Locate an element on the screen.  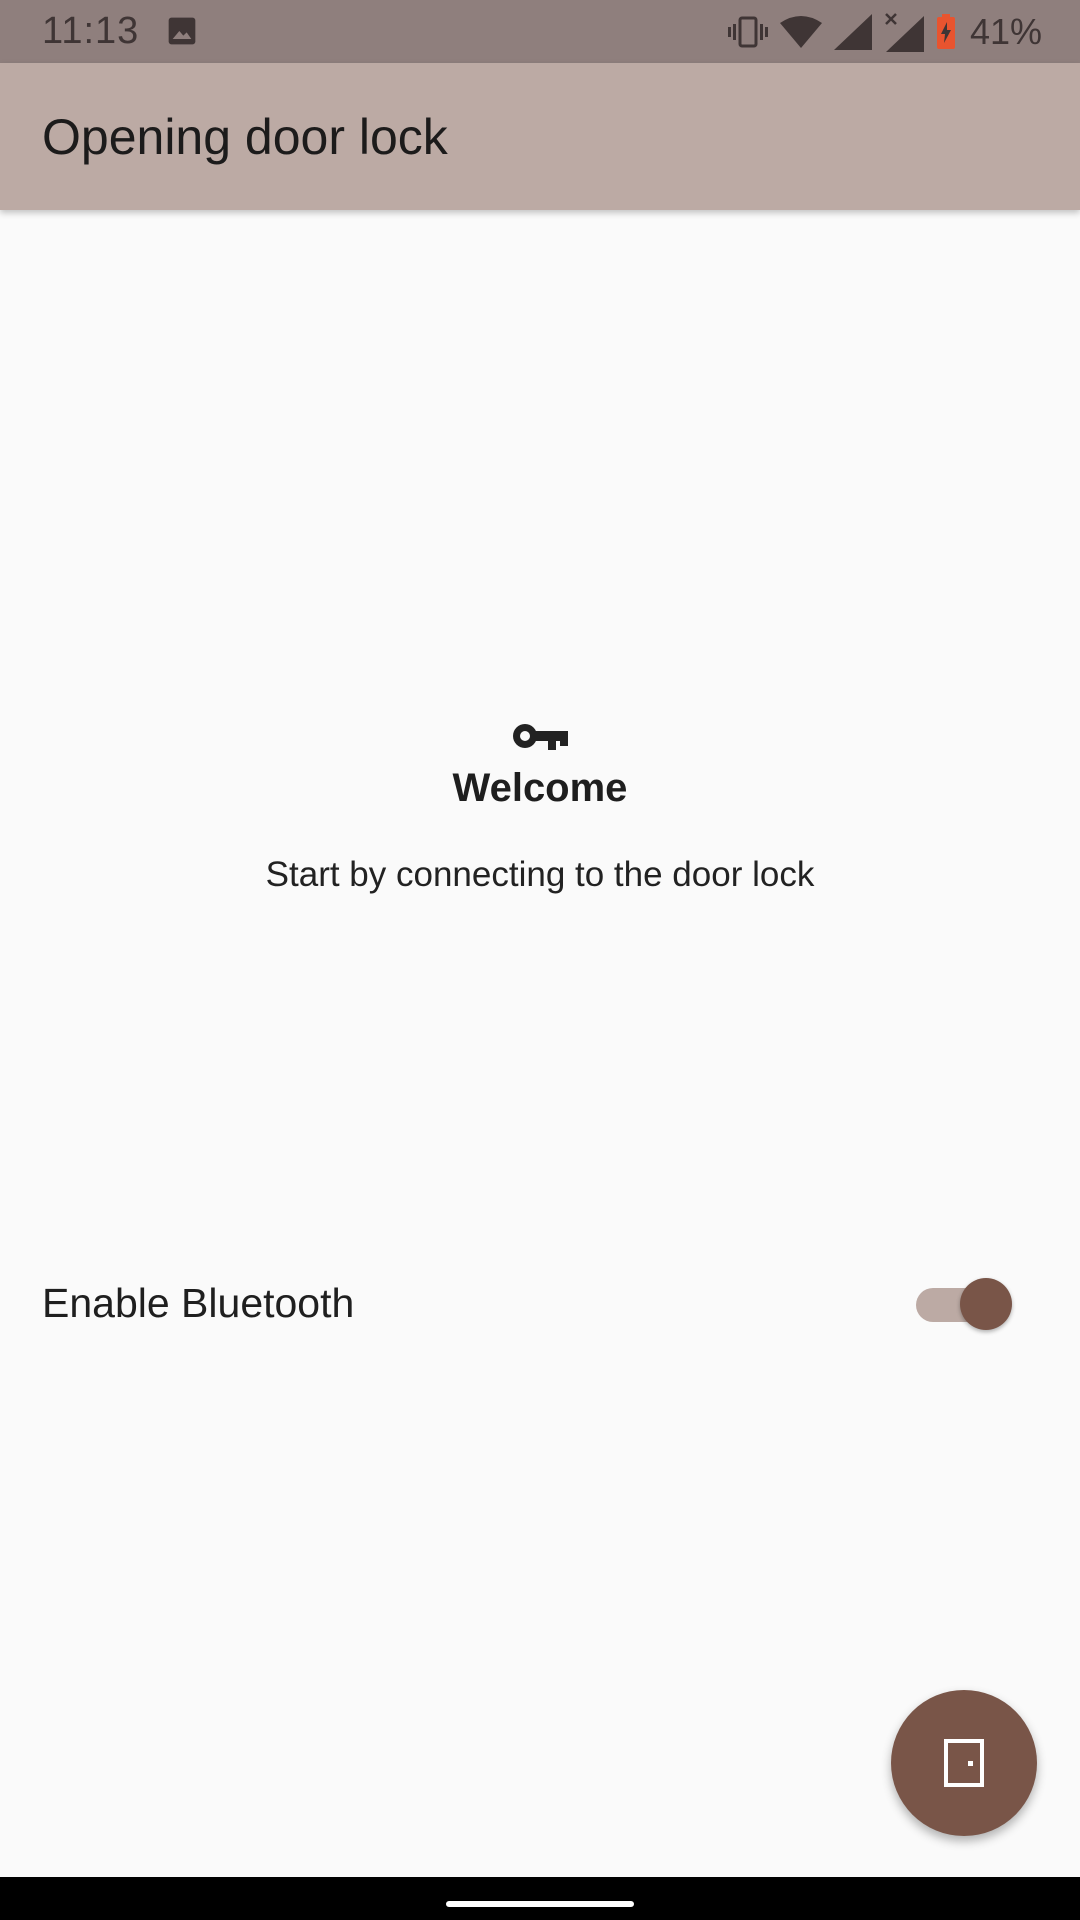
battery-charging-icon is located at coordinates (945, 31).